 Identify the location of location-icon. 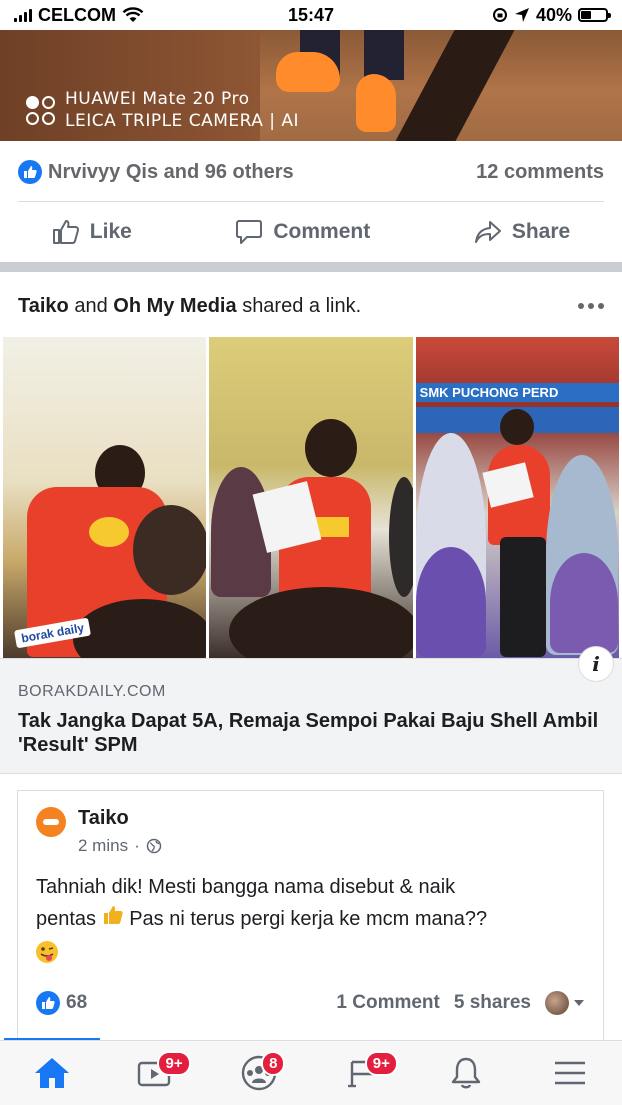
(521, 15).